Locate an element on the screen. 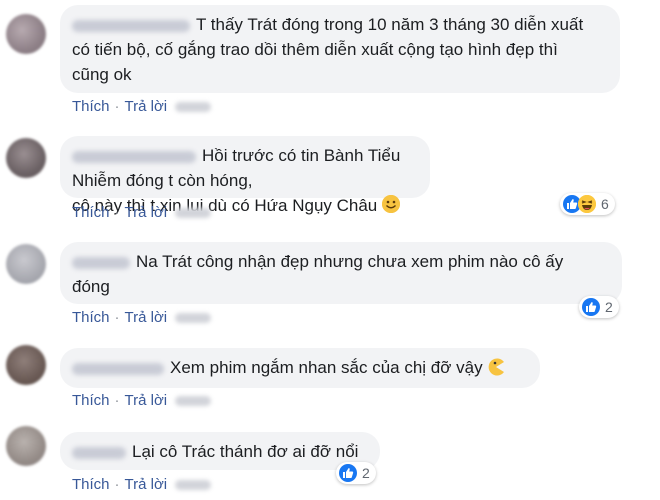  comment-text-line: cũng ok is located at coordinates (102, 74).